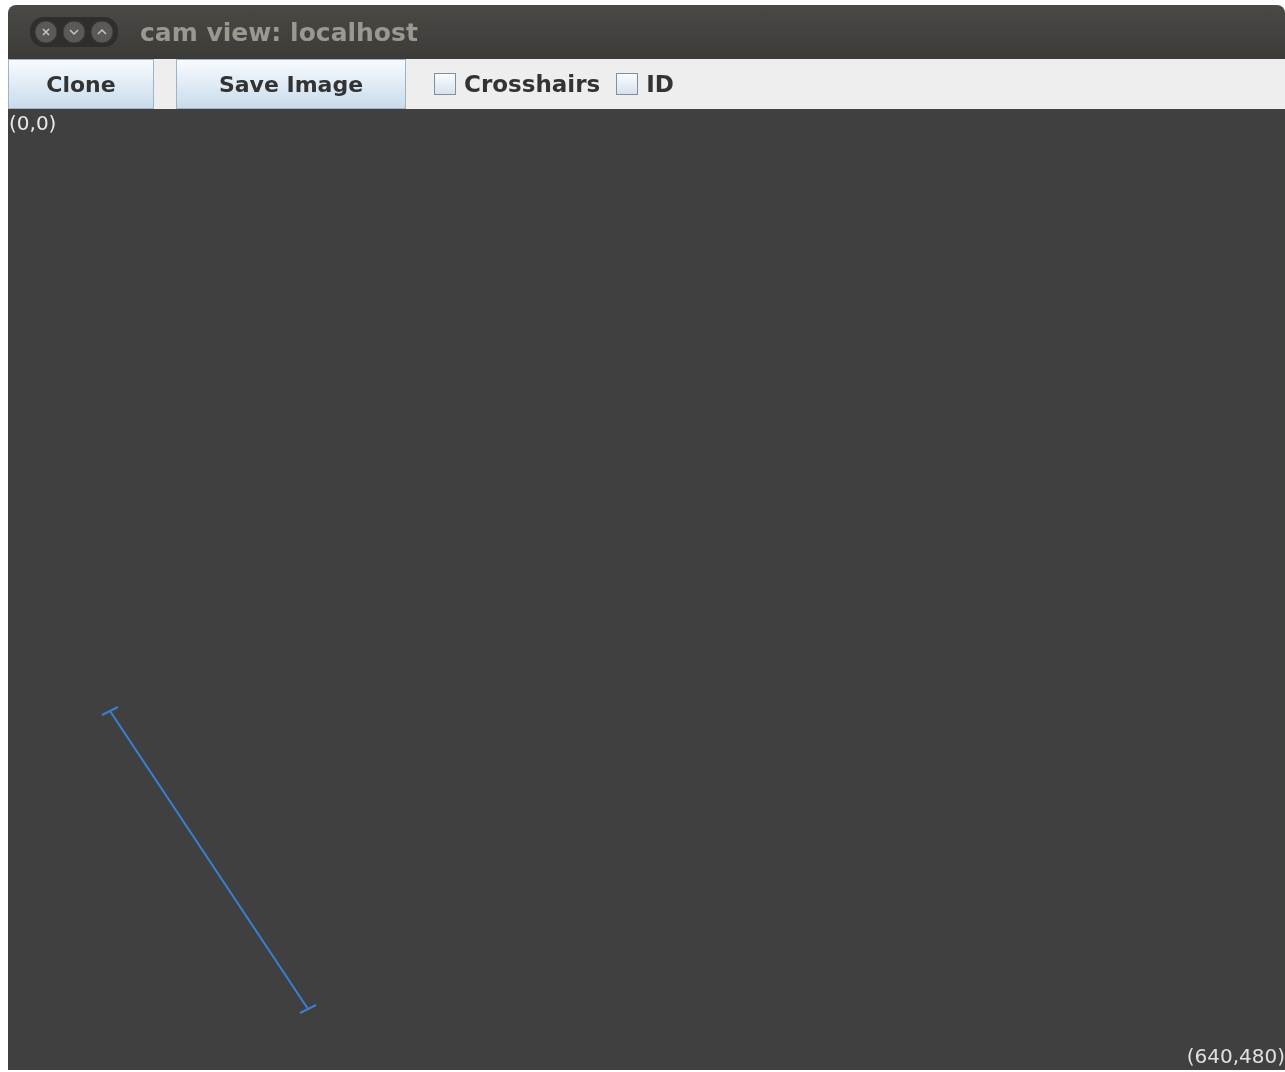 This screenshot has height=1072, width=1285. What do you see at coordinates (291, 84) in the screenshot?
I see `toolbar-button: Save Image` at bounding box center [291, 84].